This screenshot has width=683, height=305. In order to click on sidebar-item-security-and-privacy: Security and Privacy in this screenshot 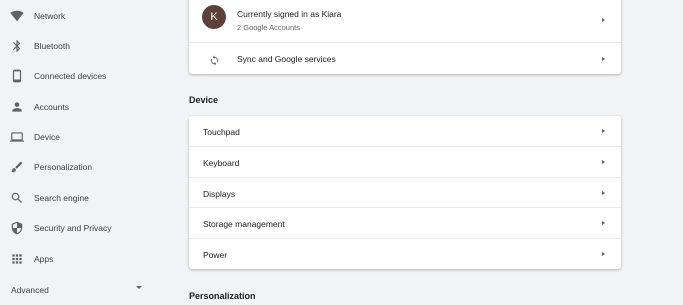, I will do `click(84, 228)`.